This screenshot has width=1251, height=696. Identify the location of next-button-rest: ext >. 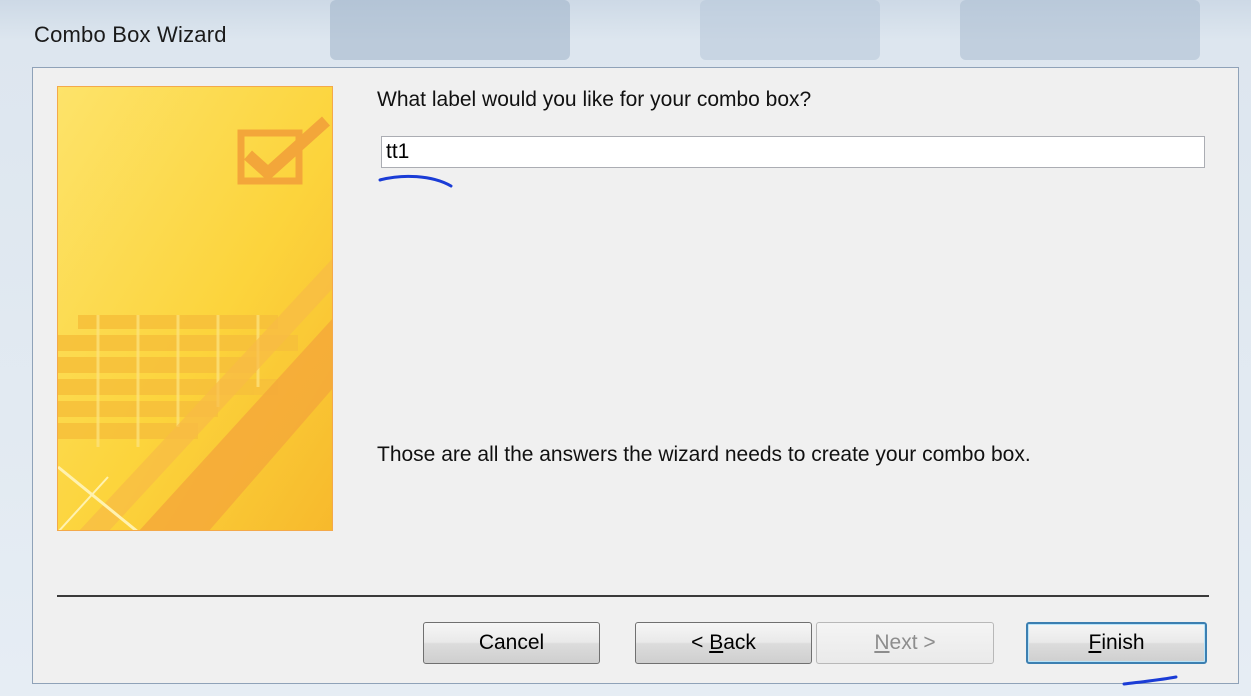
(912, 642).